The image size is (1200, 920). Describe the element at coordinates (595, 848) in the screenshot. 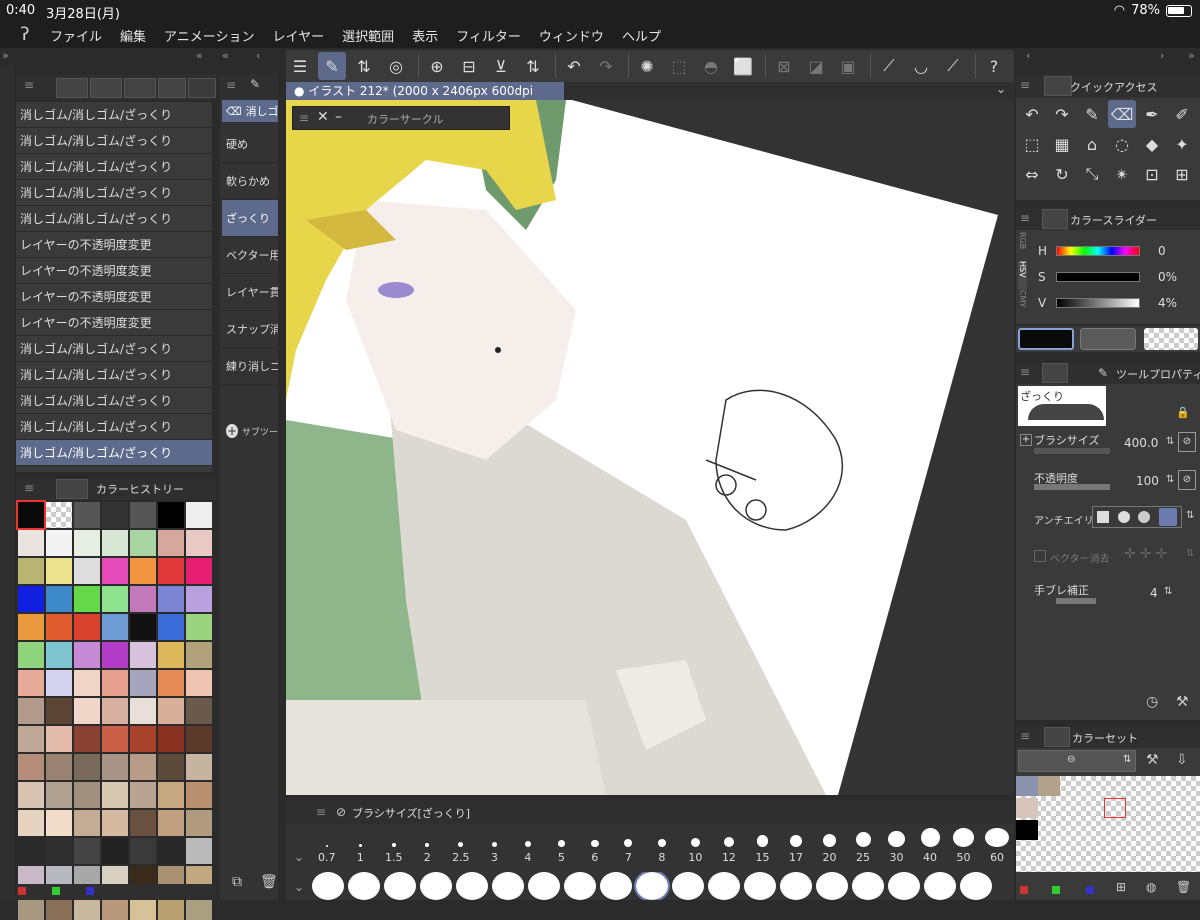

I see `brush-size-preset: 6` at that location.